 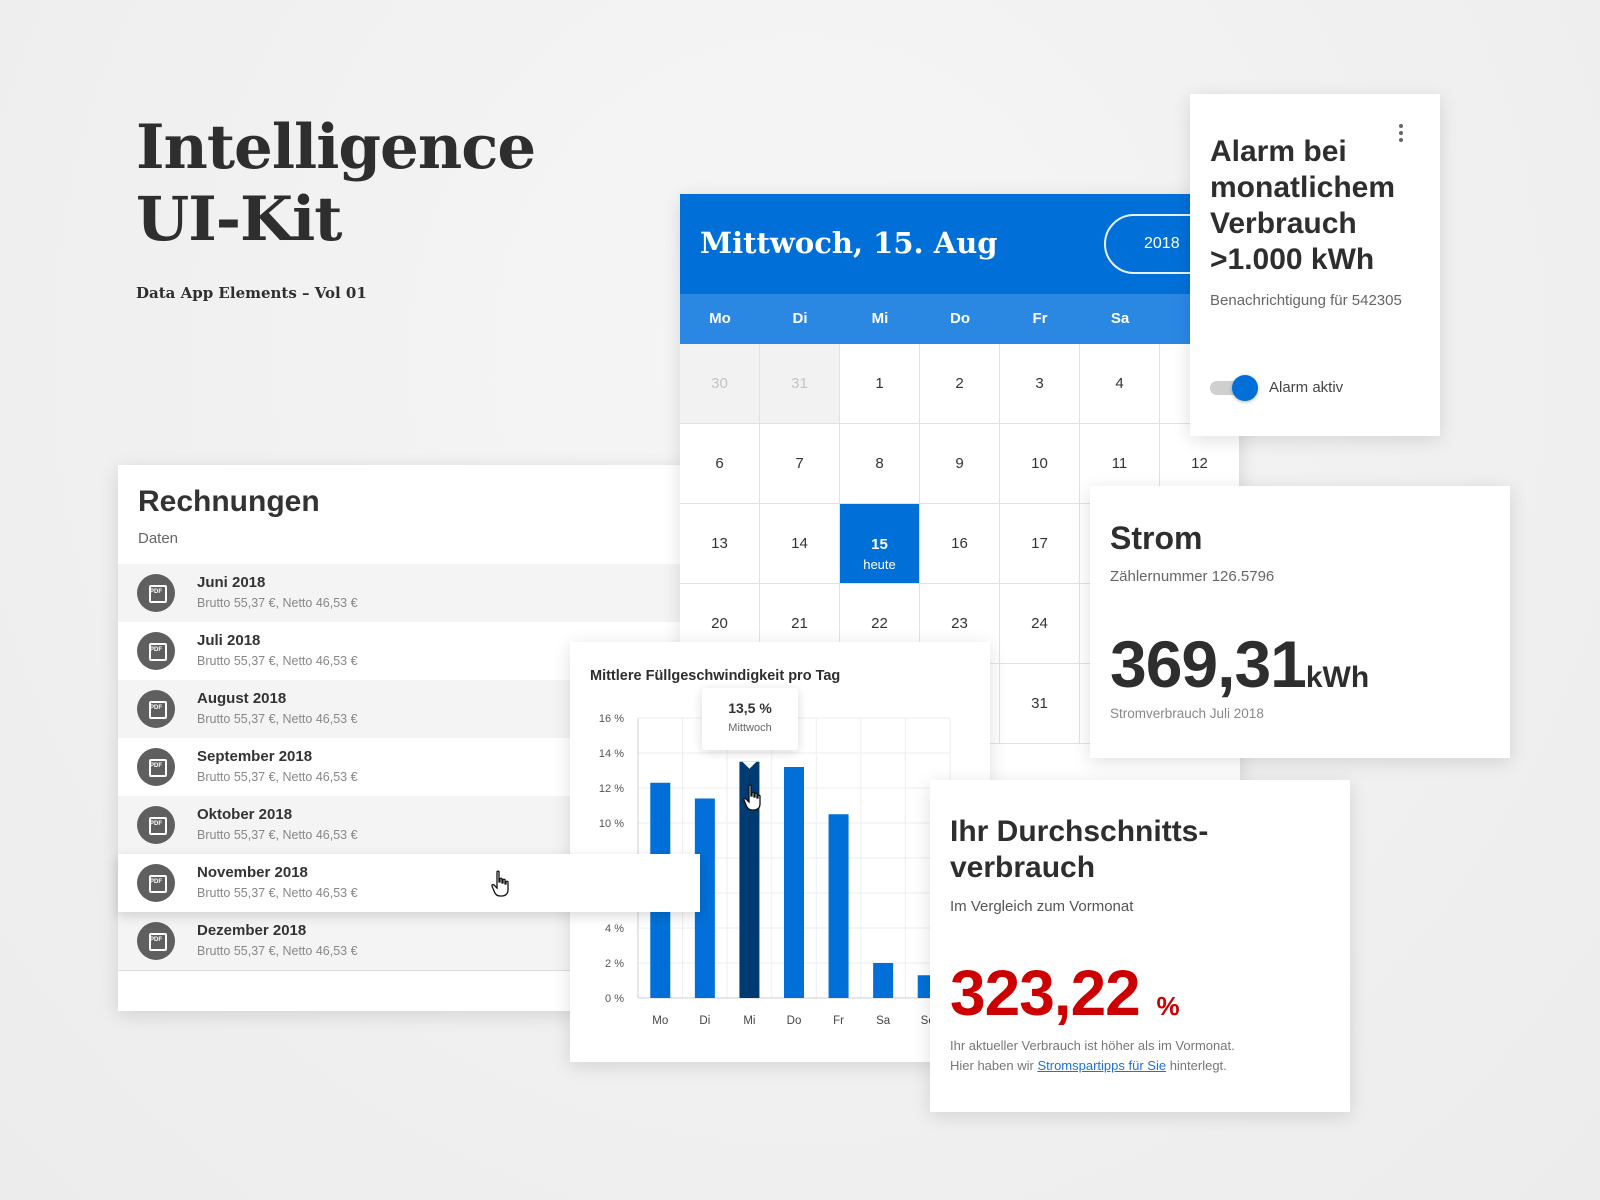 What do you see at coordinates (660, 1021) in the screenshot?
I see `x-tick-label: Mo` at bounding box center [660, 1021].